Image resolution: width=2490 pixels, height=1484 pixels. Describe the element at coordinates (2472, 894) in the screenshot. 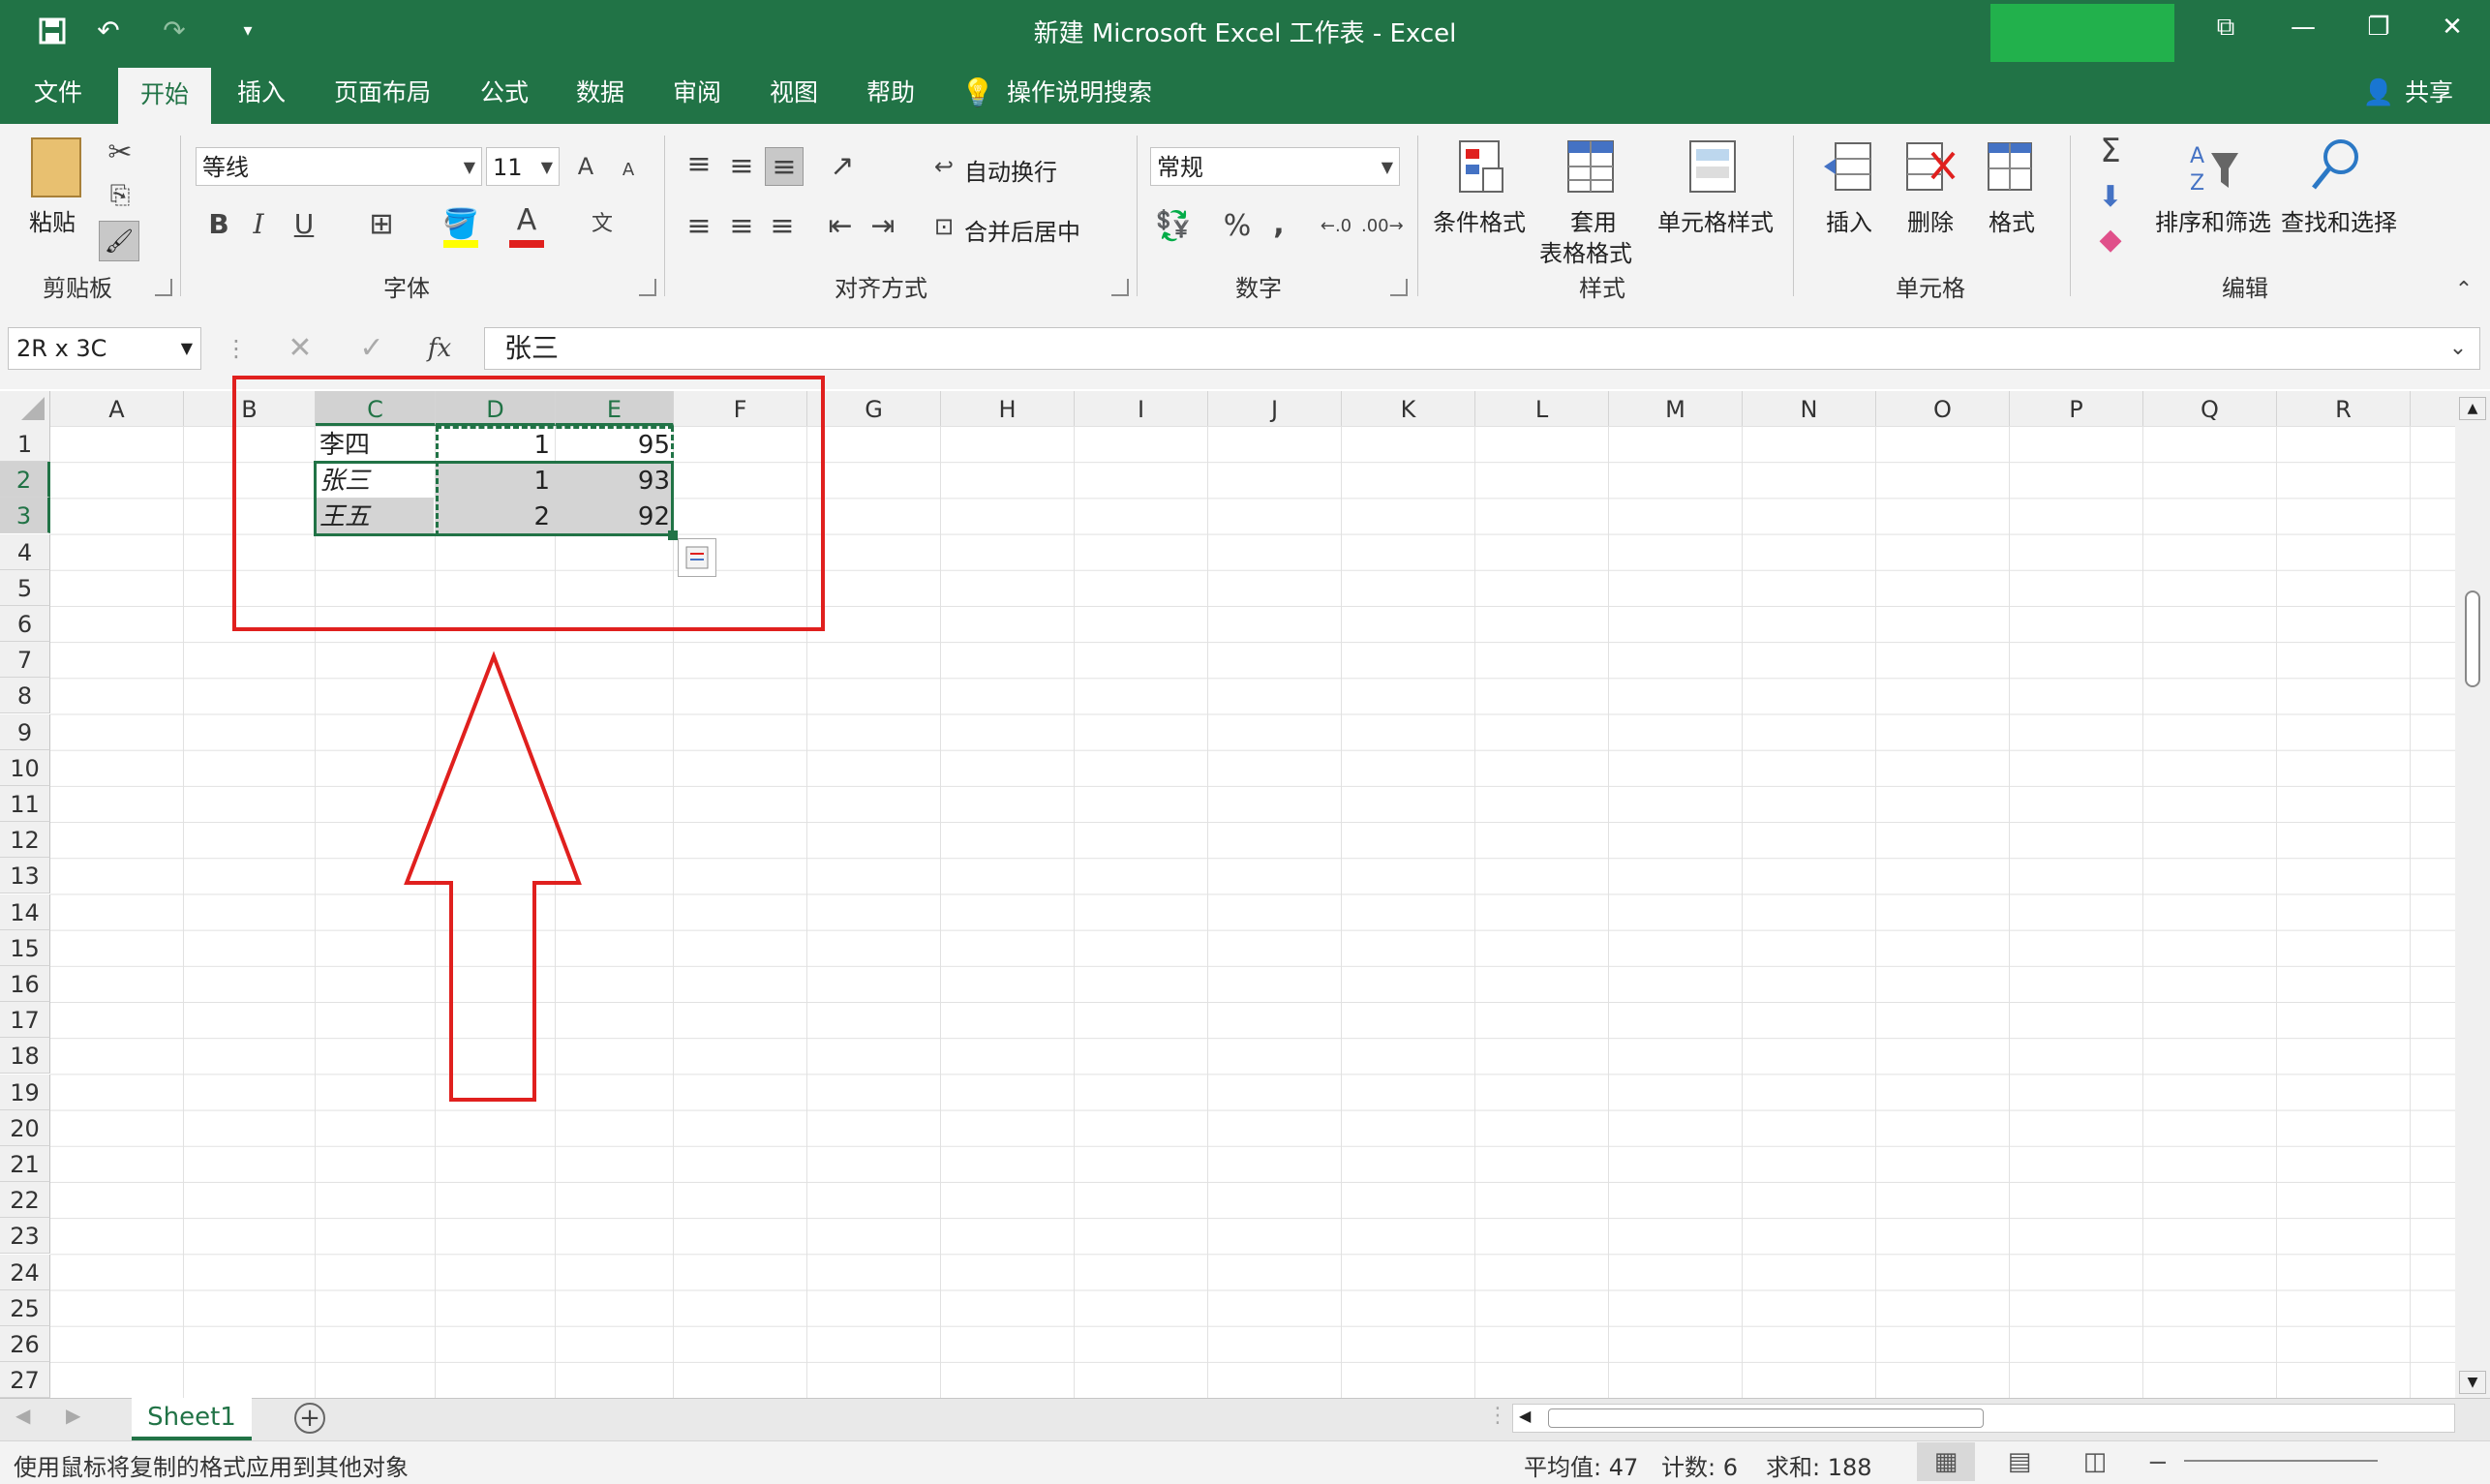

I see `vertical-scrollbar: ▲ ▼` at that location.